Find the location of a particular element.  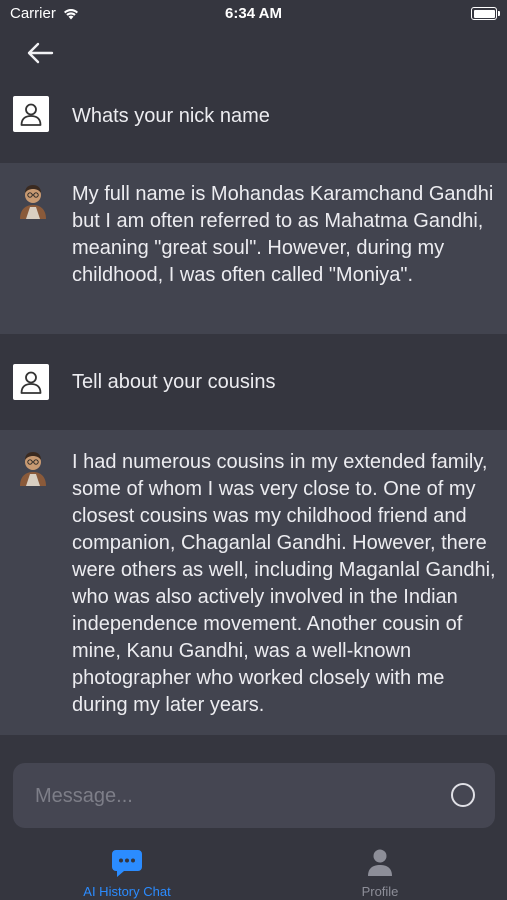

tab-label: AI History Chat is located at coordinates (127, 891).